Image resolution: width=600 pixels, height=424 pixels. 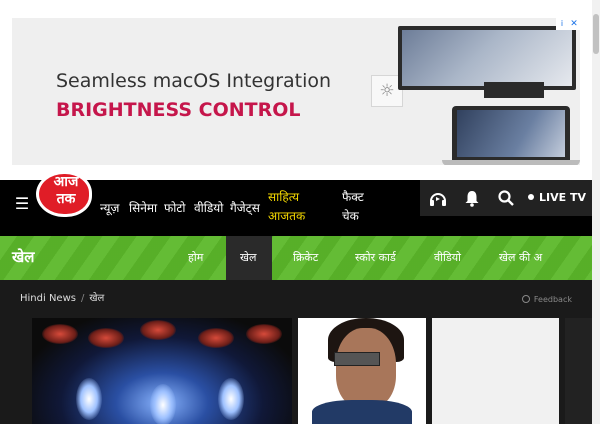 I want to click on tab-khel: खेल, so click(x=248, y=258).